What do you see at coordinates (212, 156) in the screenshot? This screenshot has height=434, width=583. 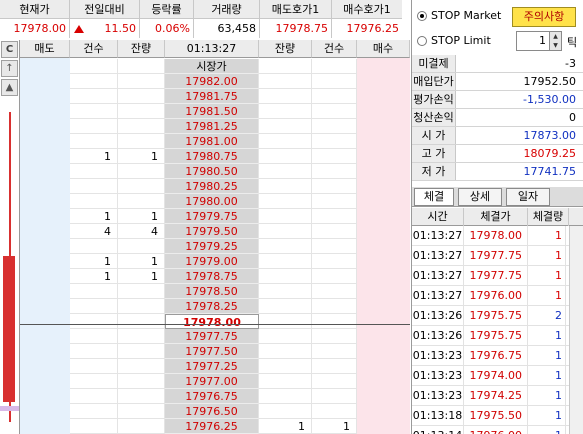 I see `price-cell: 17980.75` at bounding box center [212, 156].